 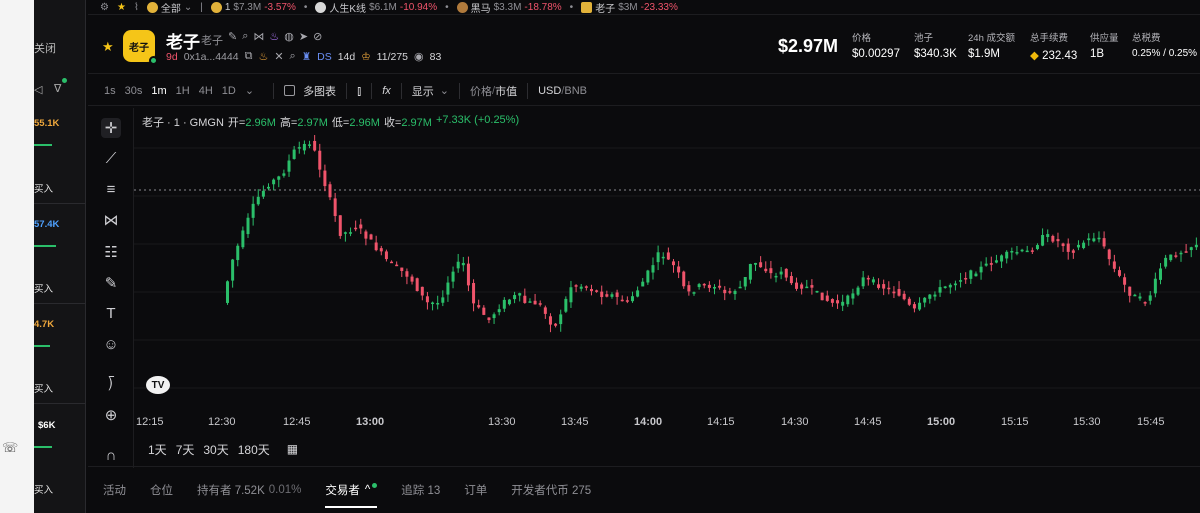 What do you see at coordinates (258, 36) in the screenshot?
I see `share-icon: ⋈` at bounding box center [258, 36].